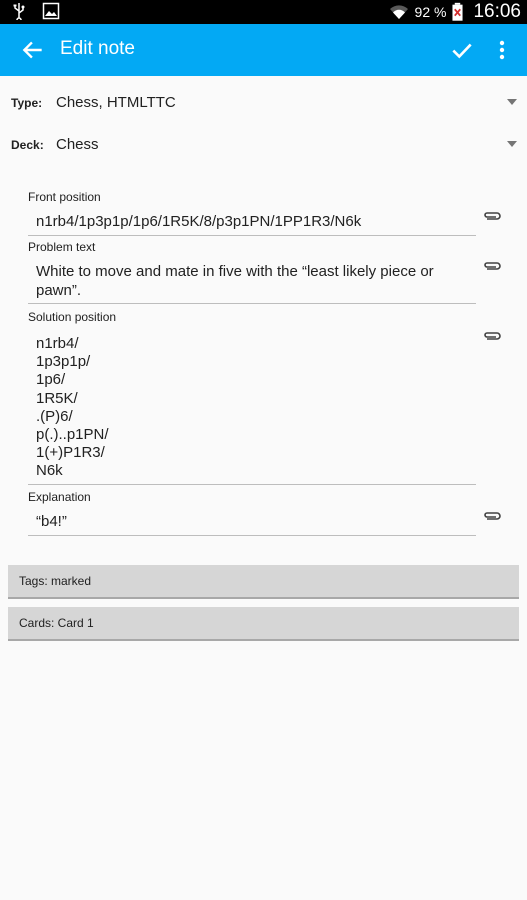 The image size is (527, 900). What do you see at coordinates (263, 104) in the screenshot?
I see `type-selector: Type: Chess, HTMLTTC` at bounding box center [263, 104].